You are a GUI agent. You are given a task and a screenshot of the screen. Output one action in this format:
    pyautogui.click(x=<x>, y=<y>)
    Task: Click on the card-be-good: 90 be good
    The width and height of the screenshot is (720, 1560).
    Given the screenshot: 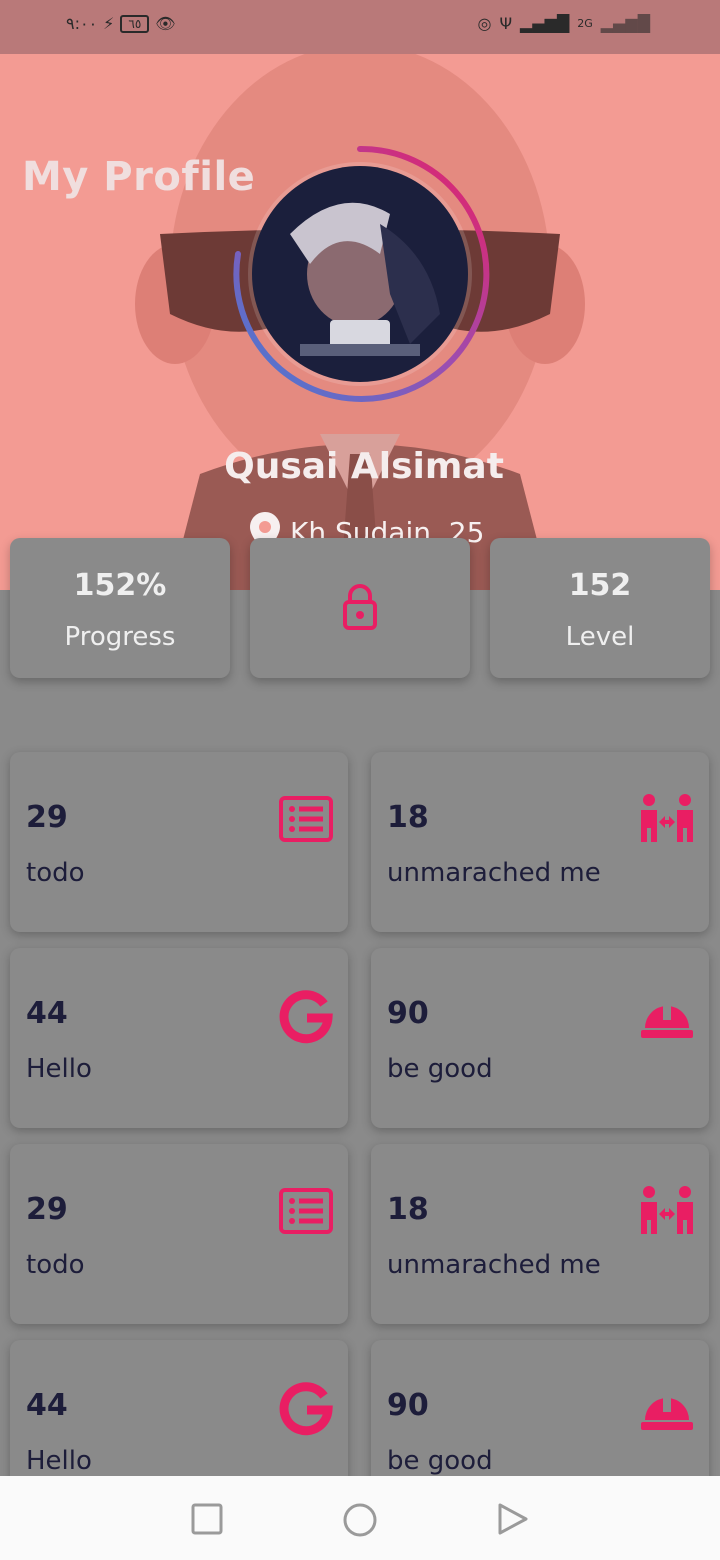 What is the action you would take?
    pyautogui.click(x=540, y=1038)
    